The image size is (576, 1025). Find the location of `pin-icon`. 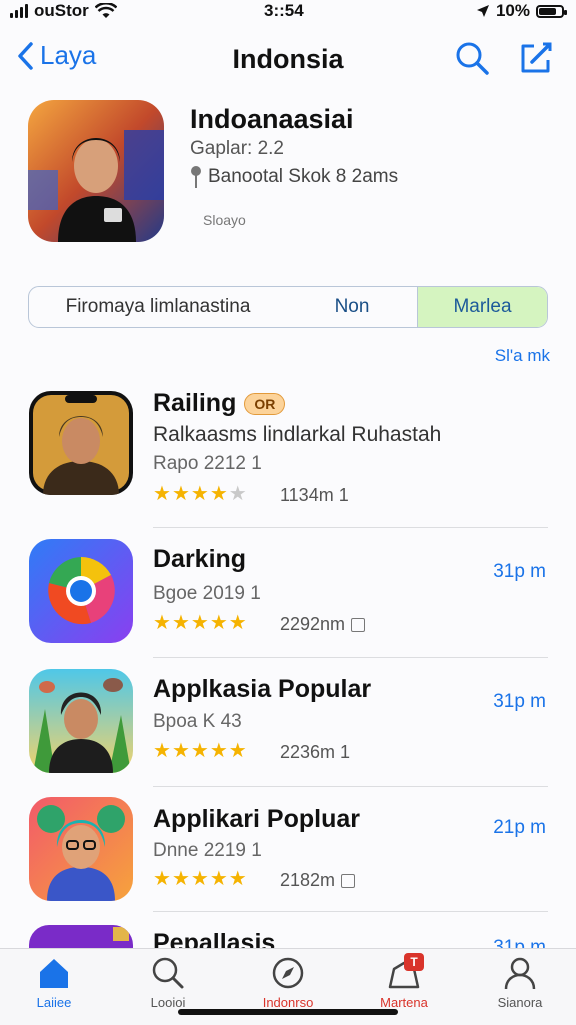

pin-icon is located at coordinates (196, 177).